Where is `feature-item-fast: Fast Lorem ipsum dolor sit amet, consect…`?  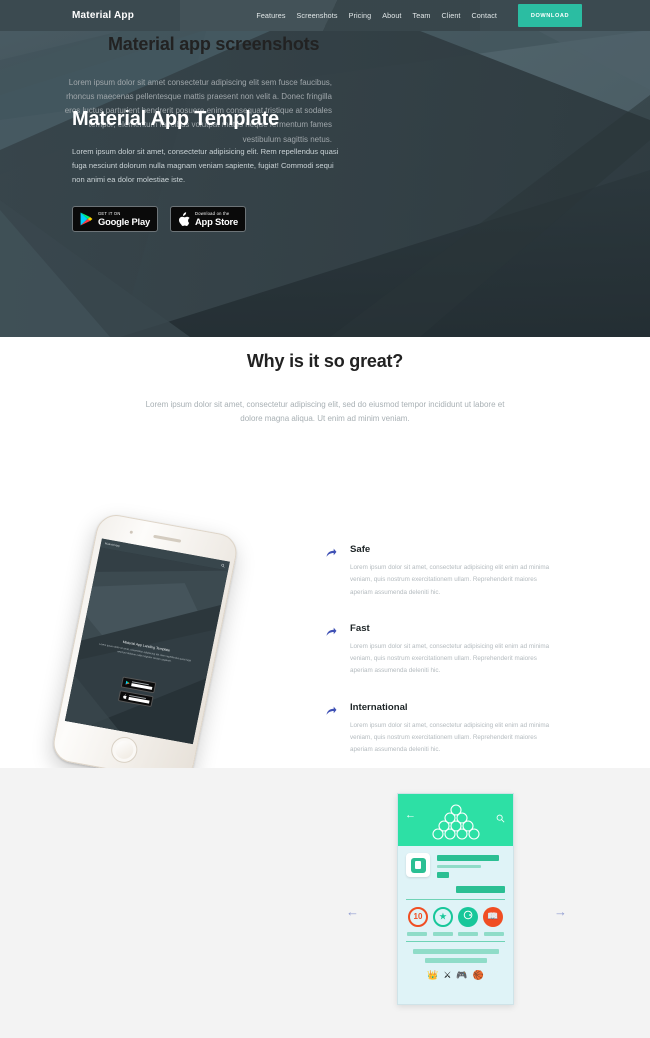
feature-item-fast: Fast Lorem ipsum dolor sit amet, consect… is located at coordinates (442, 650).